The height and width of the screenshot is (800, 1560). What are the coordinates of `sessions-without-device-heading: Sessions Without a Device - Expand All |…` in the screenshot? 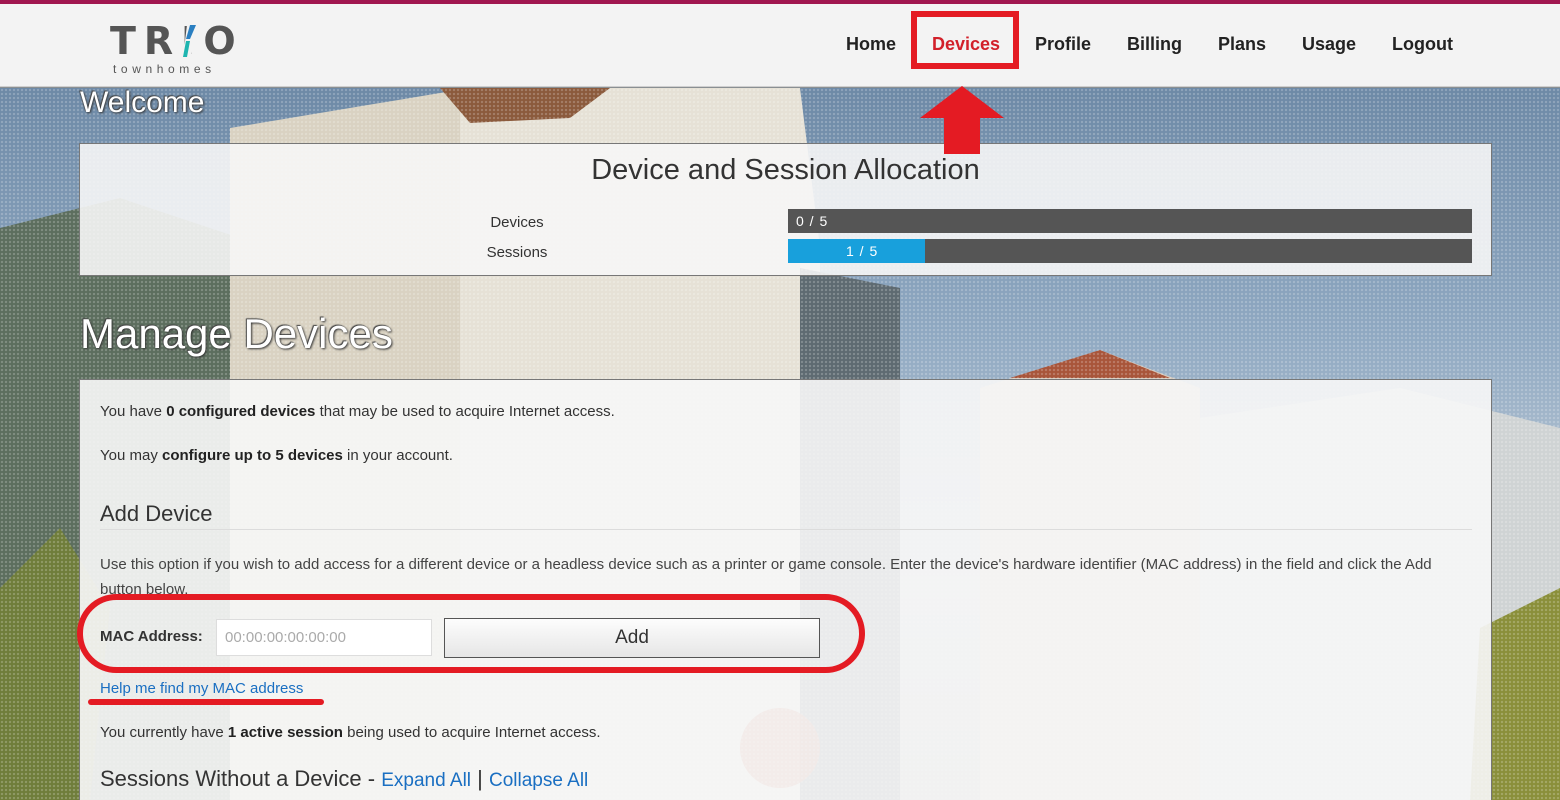 It's located at (344, 778).